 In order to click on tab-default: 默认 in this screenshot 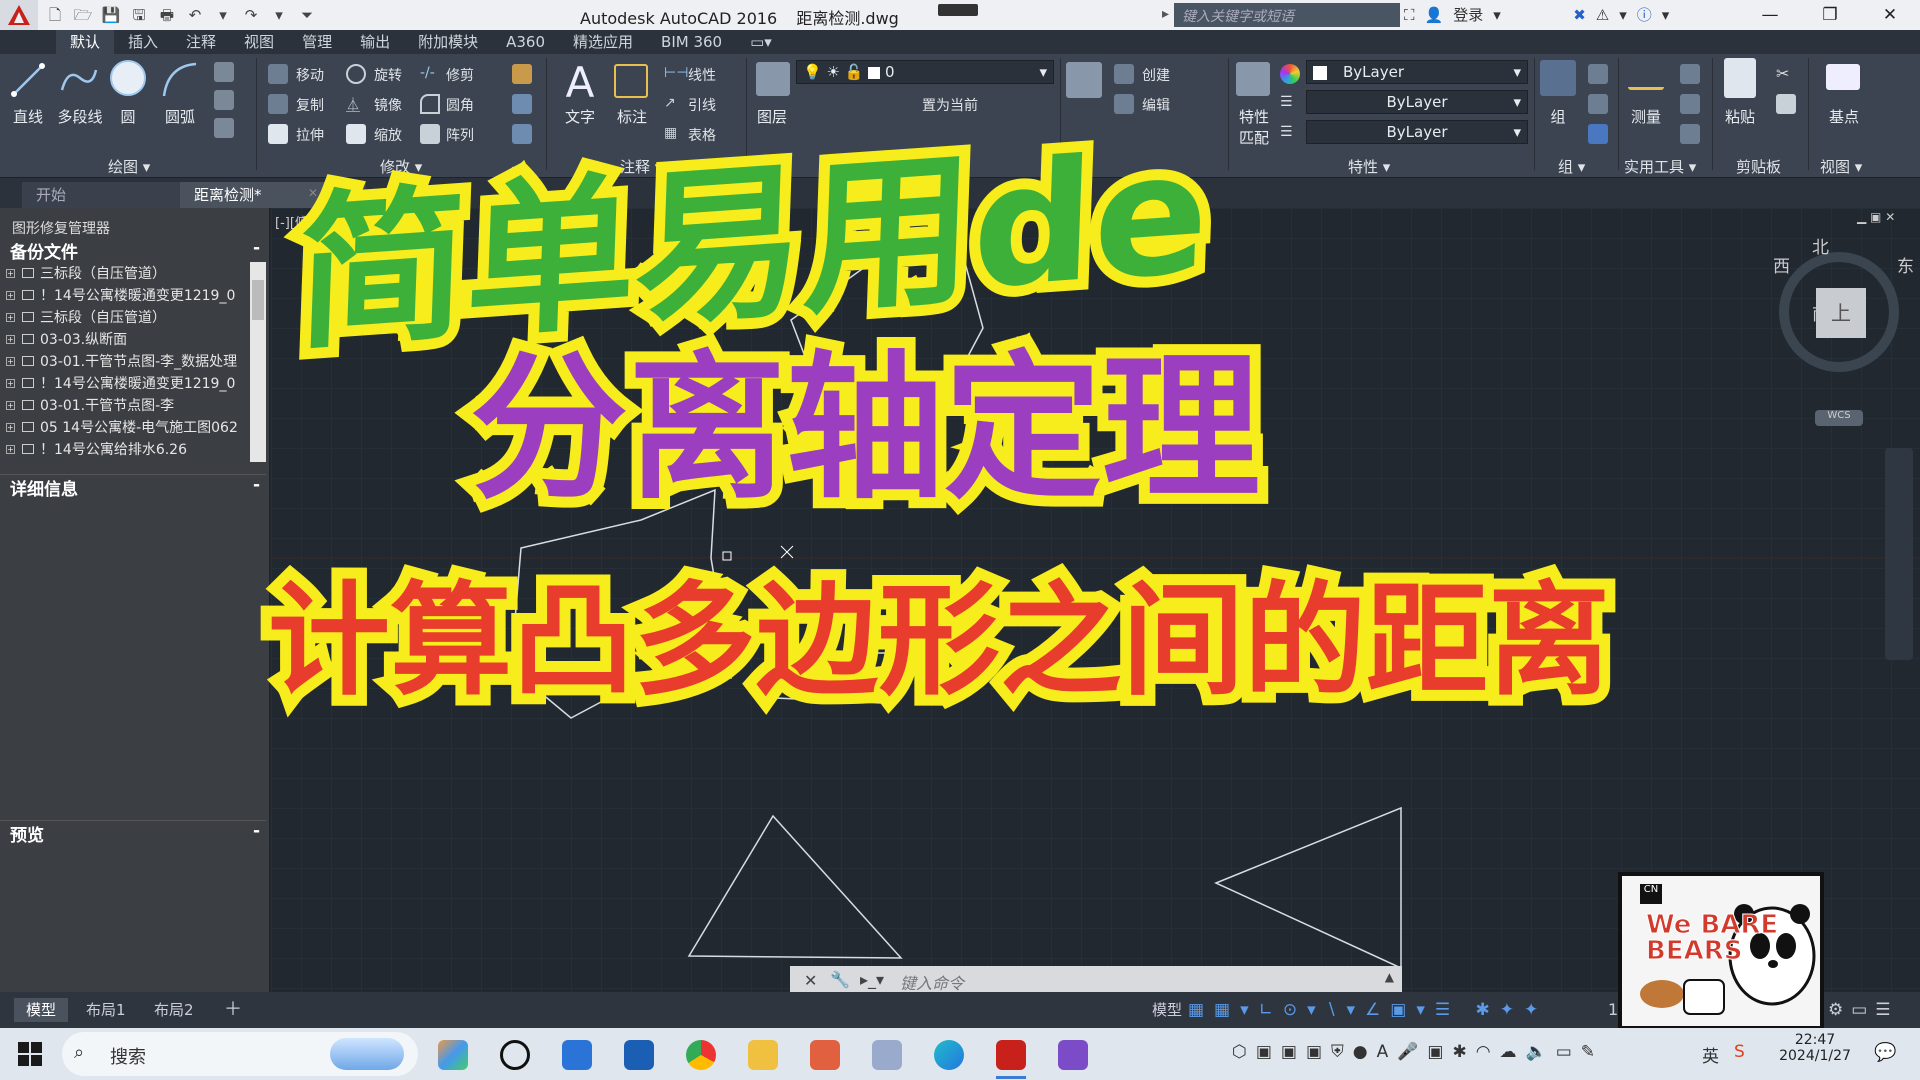, I will do `click(85, 42)`.